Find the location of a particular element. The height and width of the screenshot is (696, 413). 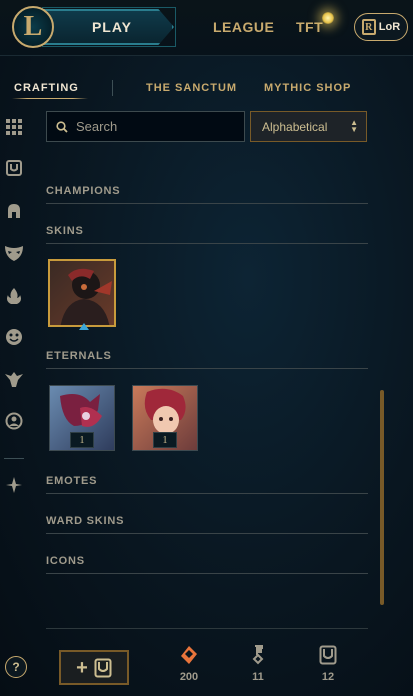

logo-glyph: L is located at coordinates (33, 26).